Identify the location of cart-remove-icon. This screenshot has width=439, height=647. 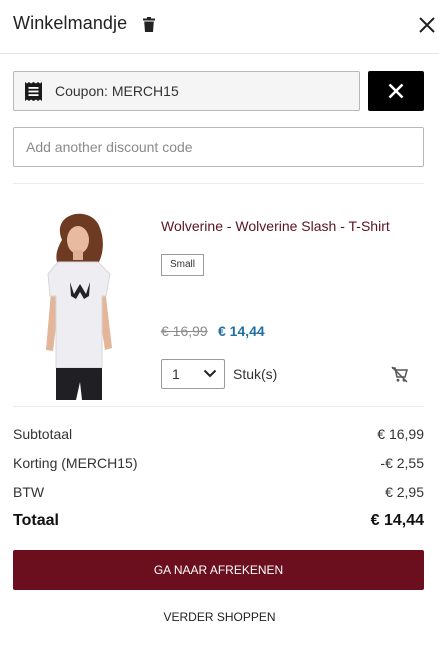
(399, 374).